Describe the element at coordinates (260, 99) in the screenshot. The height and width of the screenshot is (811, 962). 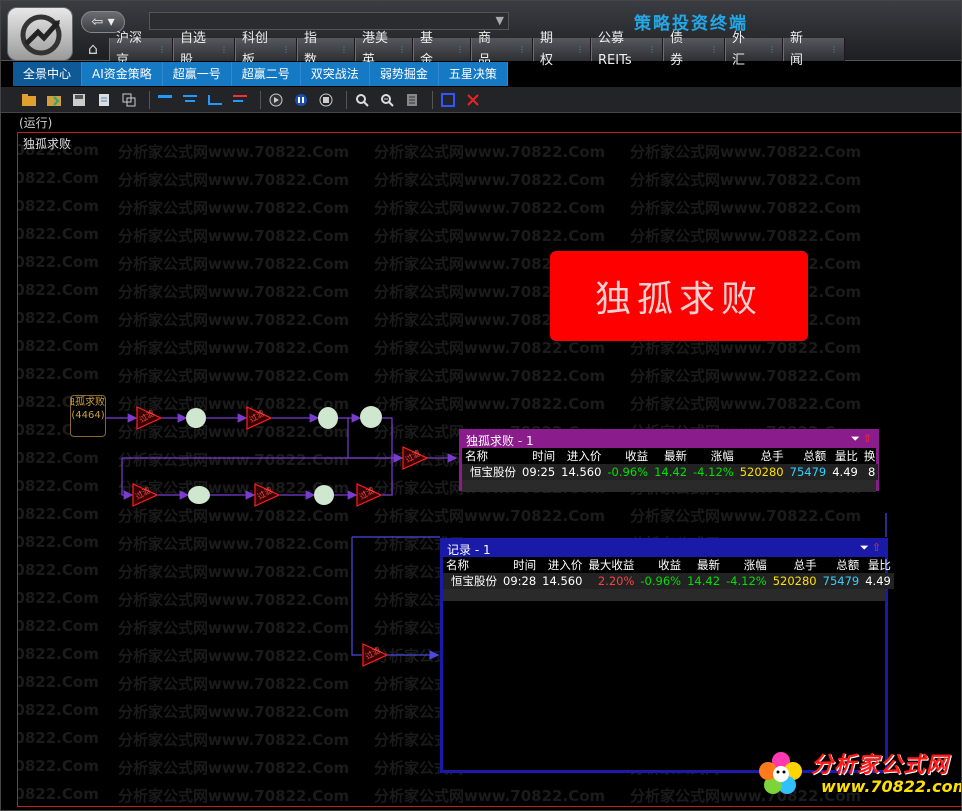
I see `toolbar-divider` at that location.